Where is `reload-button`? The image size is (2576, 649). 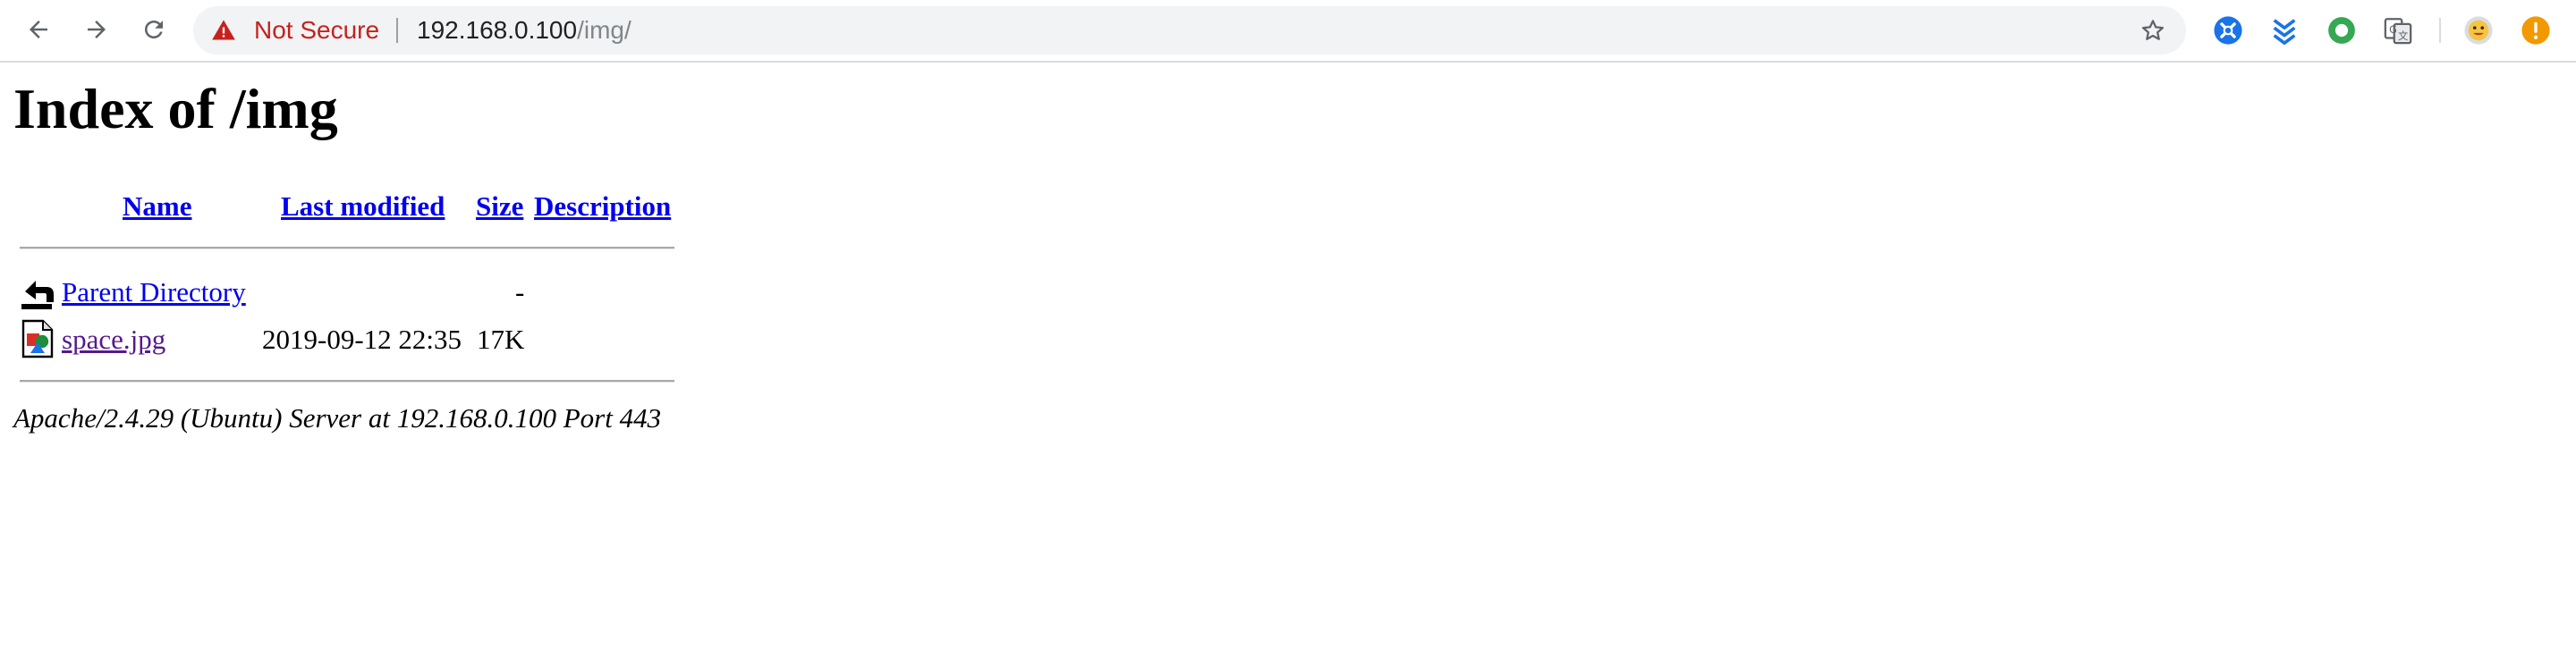
reload-button is located at coordinates (154, 29).